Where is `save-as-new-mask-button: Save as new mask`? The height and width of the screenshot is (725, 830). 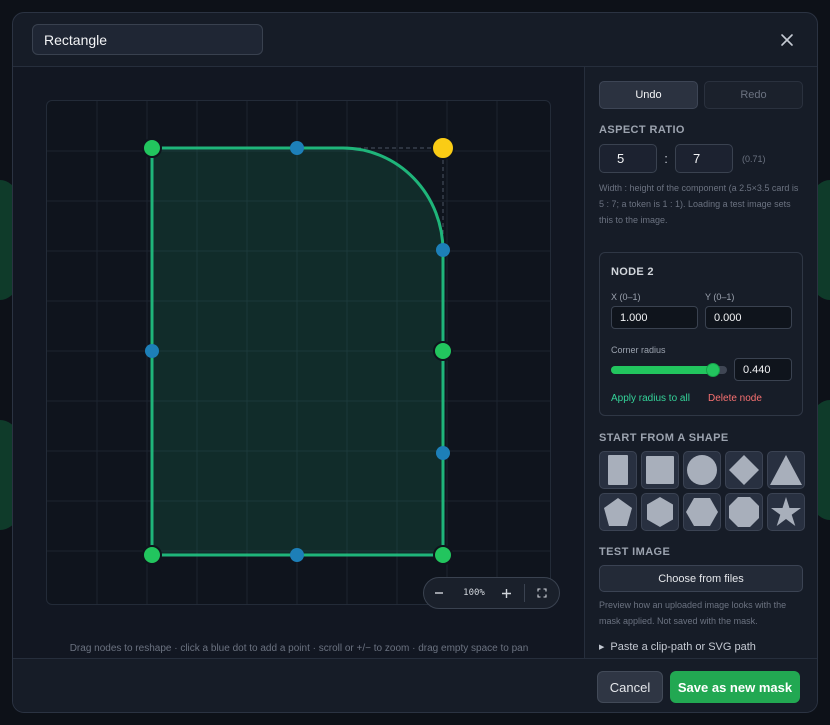 save-as-new-mask-button: Save as new mask is located at coordinates (735, 687).